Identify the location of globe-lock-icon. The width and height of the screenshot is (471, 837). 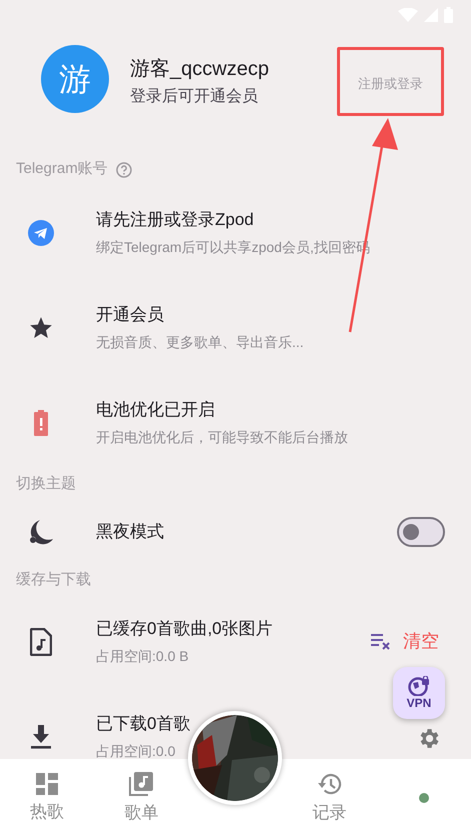
(419, 686).